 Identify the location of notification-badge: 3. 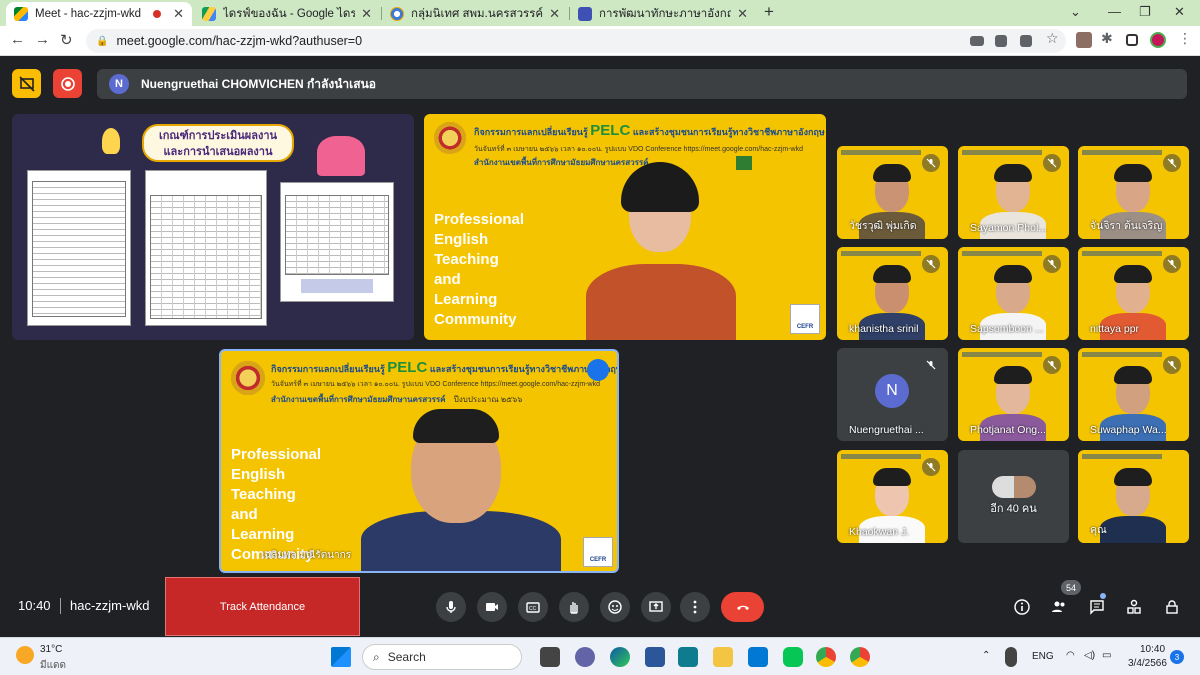
(1177, 657).